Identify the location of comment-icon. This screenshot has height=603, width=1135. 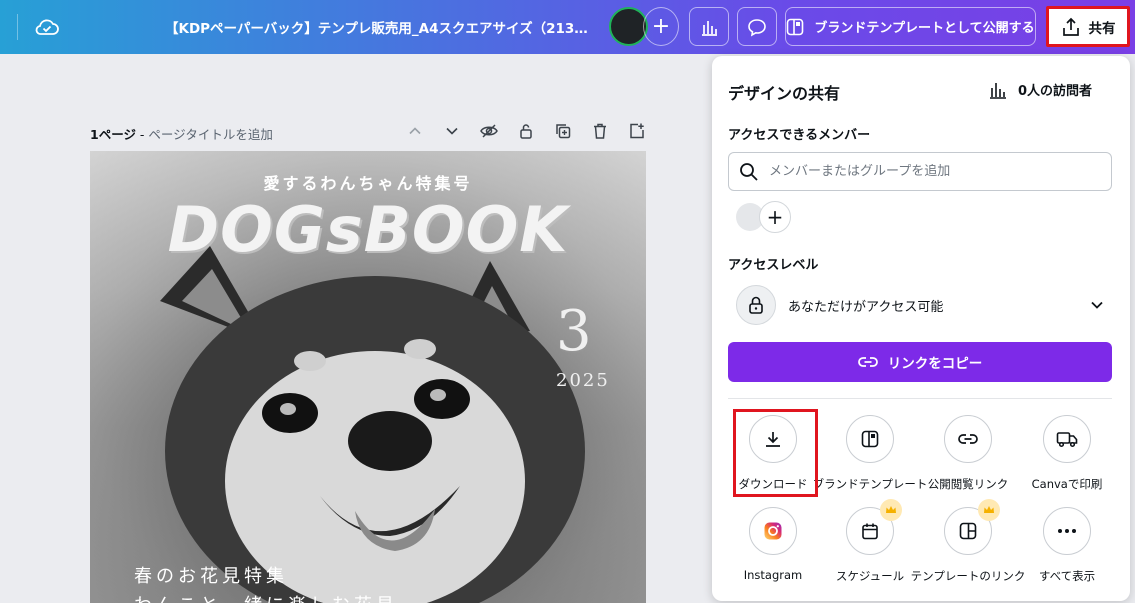
(757, 27).